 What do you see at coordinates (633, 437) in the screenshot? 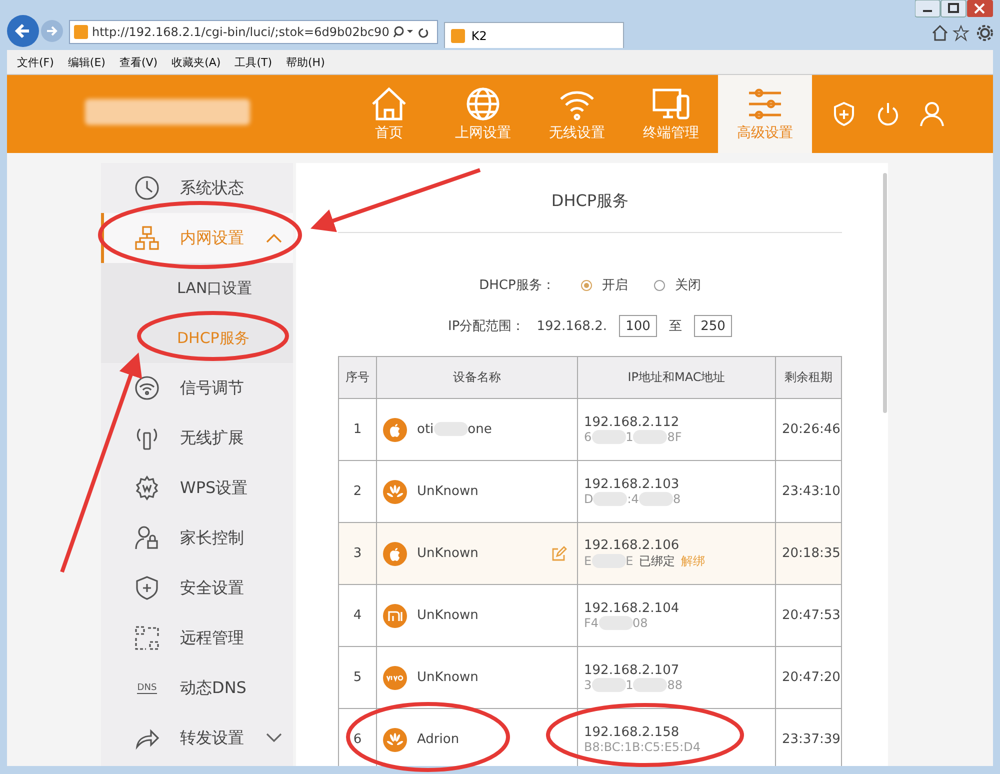
I see `mac-address: 6 1 8F` at bounding box center [633, 437].